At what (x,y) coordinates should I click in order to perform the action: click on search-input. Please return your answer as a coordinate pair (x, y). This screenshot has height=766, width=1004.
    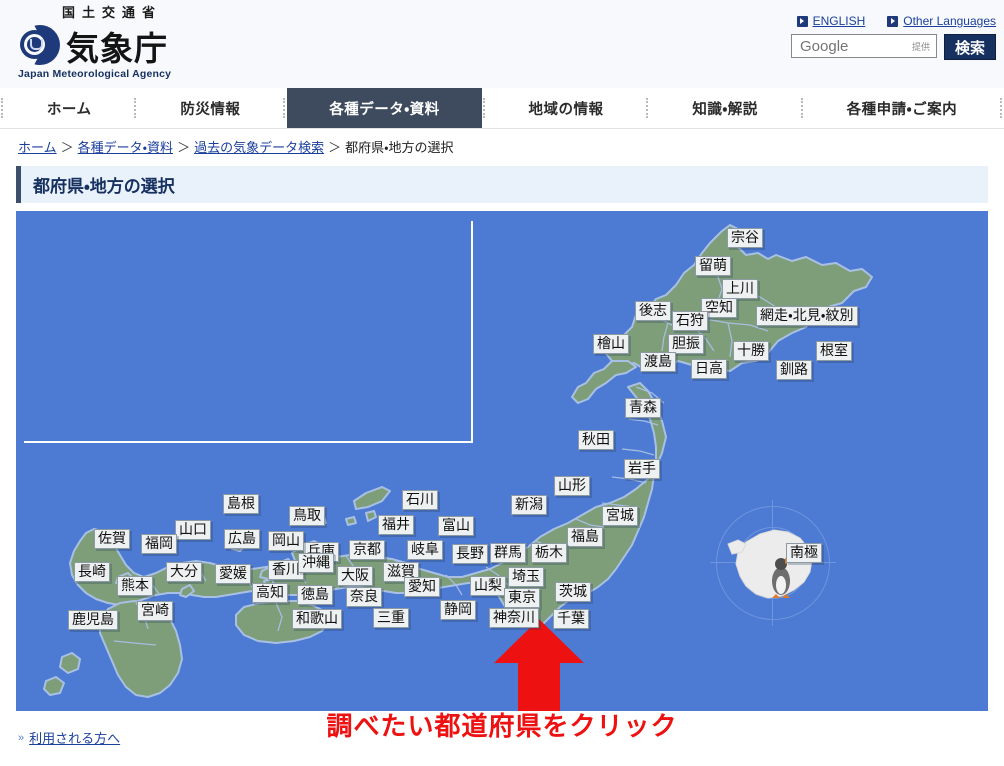
    Looking at the image, I should click on (853, 46).